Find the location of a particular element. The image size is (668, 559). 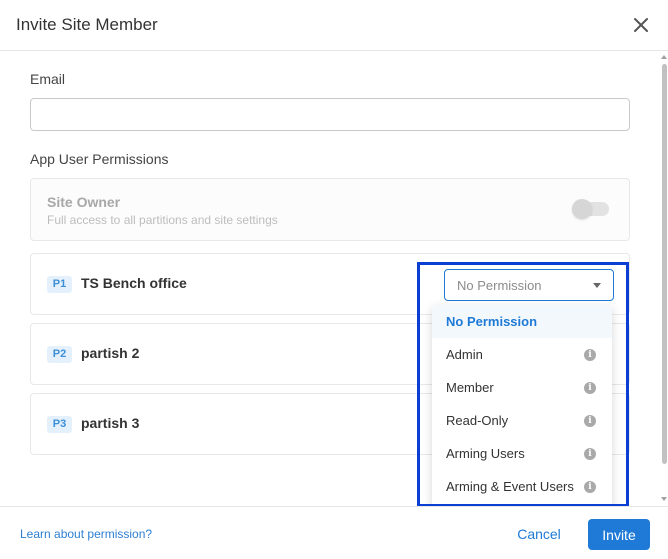

option-label: Read-Only is located at coordinates (477, 420).